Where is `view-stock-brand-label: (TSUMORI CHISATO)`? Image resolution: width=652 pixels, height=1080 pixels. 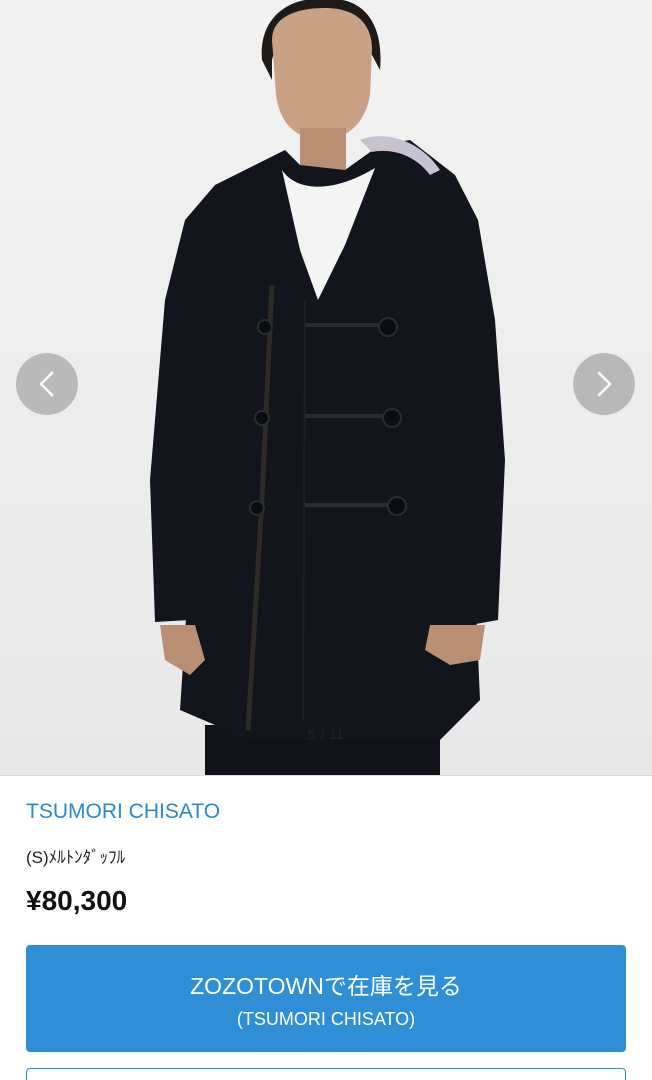 view-stock-brand-label: (TSUMORI CHISATO) is located at coordinates (326, 1019).